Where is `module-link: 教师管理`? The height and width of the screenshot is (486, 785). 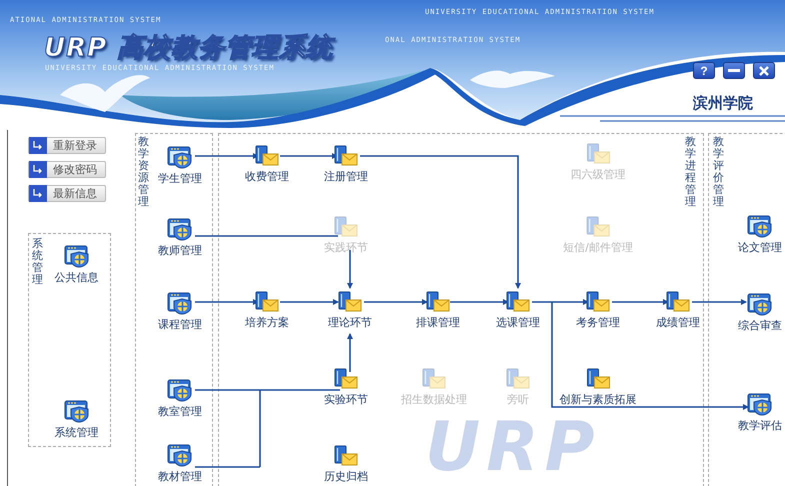
module-link: 教师管理 is located at coordinates (180, 237).